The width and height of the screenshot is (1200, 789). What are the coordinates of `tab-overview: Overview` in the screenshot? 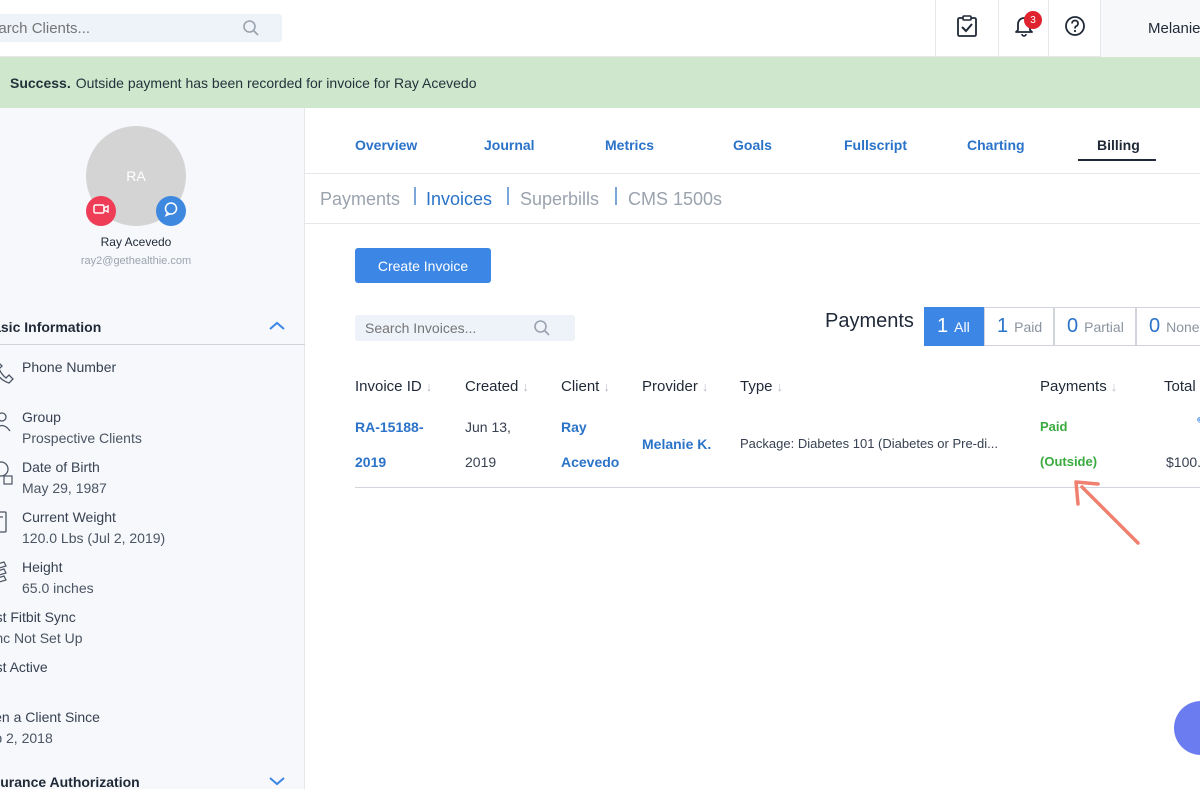 It's located at (386, 145).